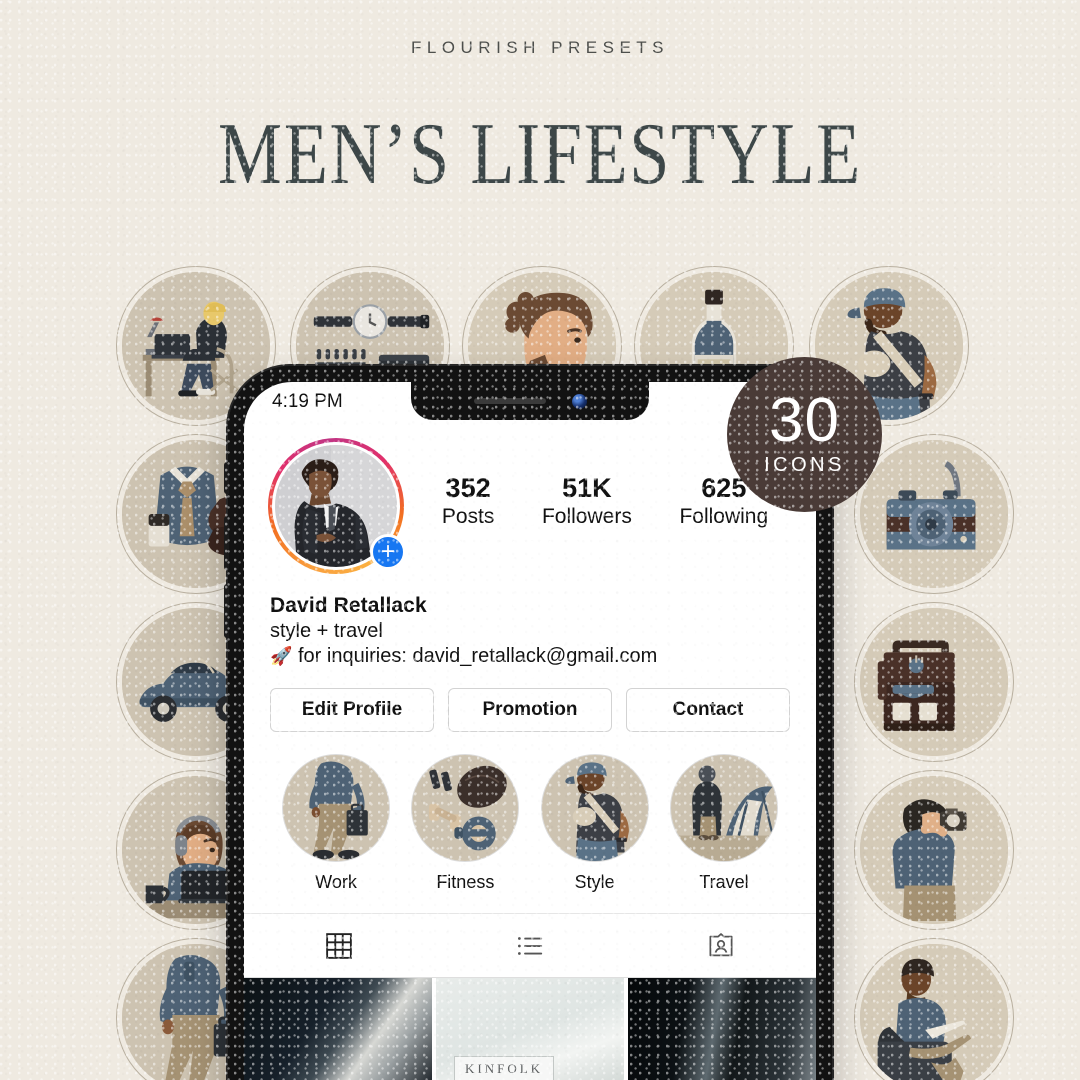 This screenshot has height=1080, width=1080. Describe the element at coordinates (388, 552) in the screenshot. I see `plus-icon: +` at that location.